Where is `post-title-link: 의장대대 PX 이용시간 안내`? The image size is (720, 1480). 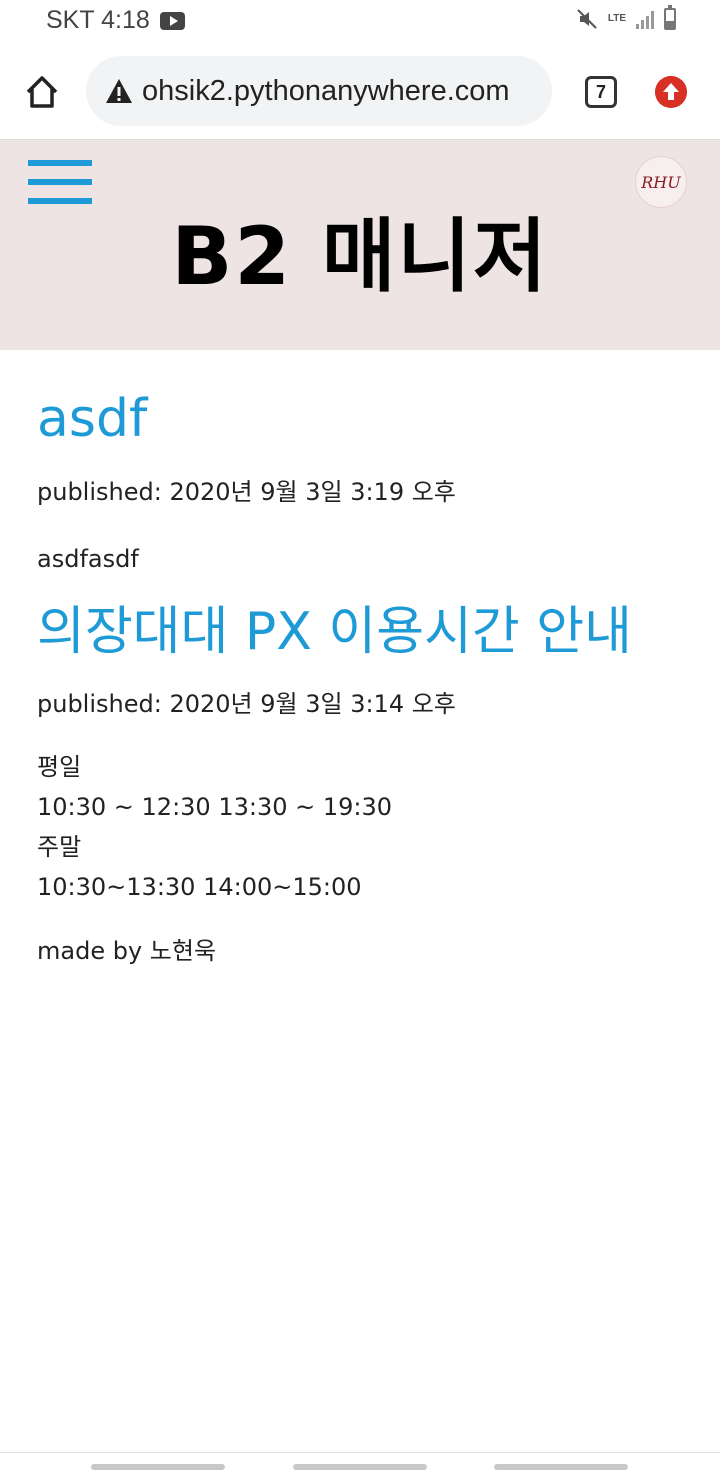 post-title-link: 의장대대 PX 이용시간 안내 is located at coordinates (362, 632).